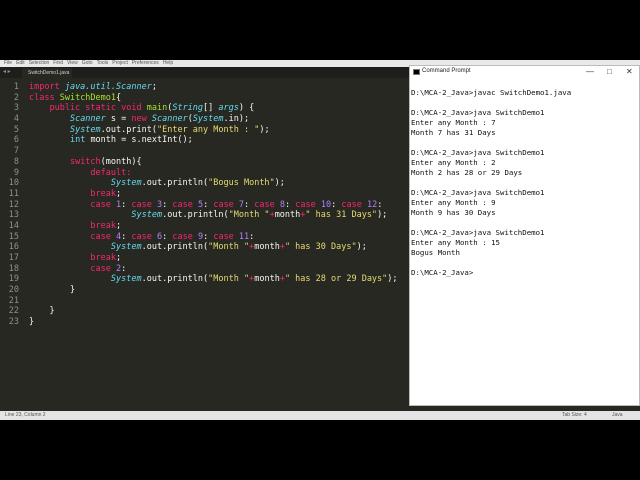 The width and height of the screenshot is (640, 480). What do you see at coordinates (236, 119) in the screenshot?
I see `code-token: .in);` at bounding box center [236, 119].